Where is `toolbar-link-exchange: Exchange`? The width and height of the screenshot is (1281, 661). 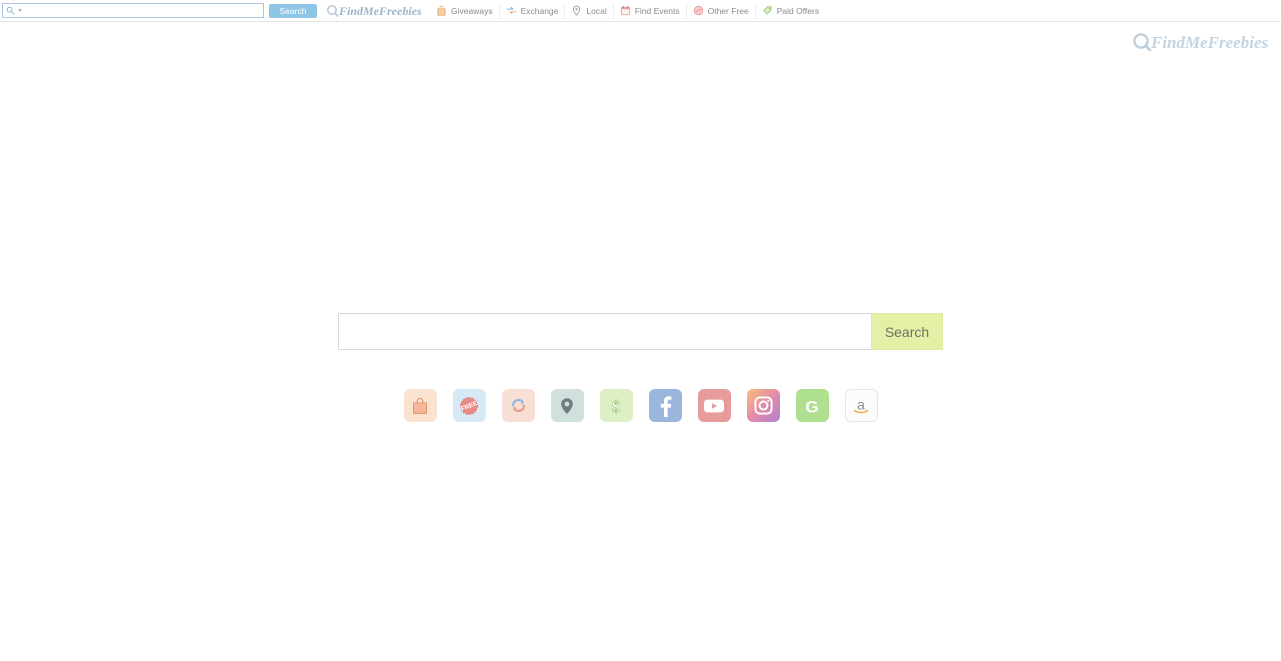 toolbar-link-exchange: Exchange is located at coordinates (531, 10).